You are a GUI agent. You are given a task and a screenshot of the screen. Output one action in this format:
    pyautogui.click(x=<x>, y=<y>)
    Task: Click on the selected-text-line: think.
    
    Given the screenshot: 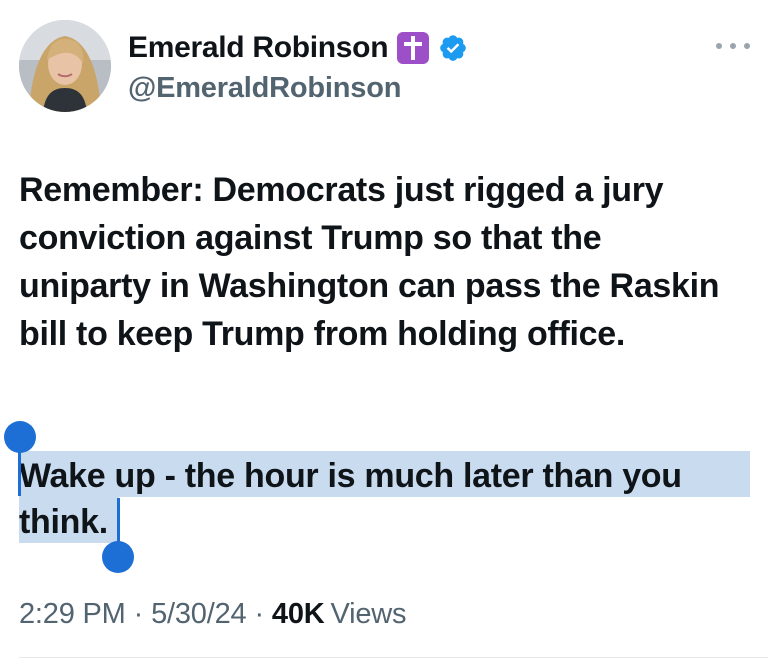 What is the action you would take?
    pyautogui.click(x=63, y=522)
    